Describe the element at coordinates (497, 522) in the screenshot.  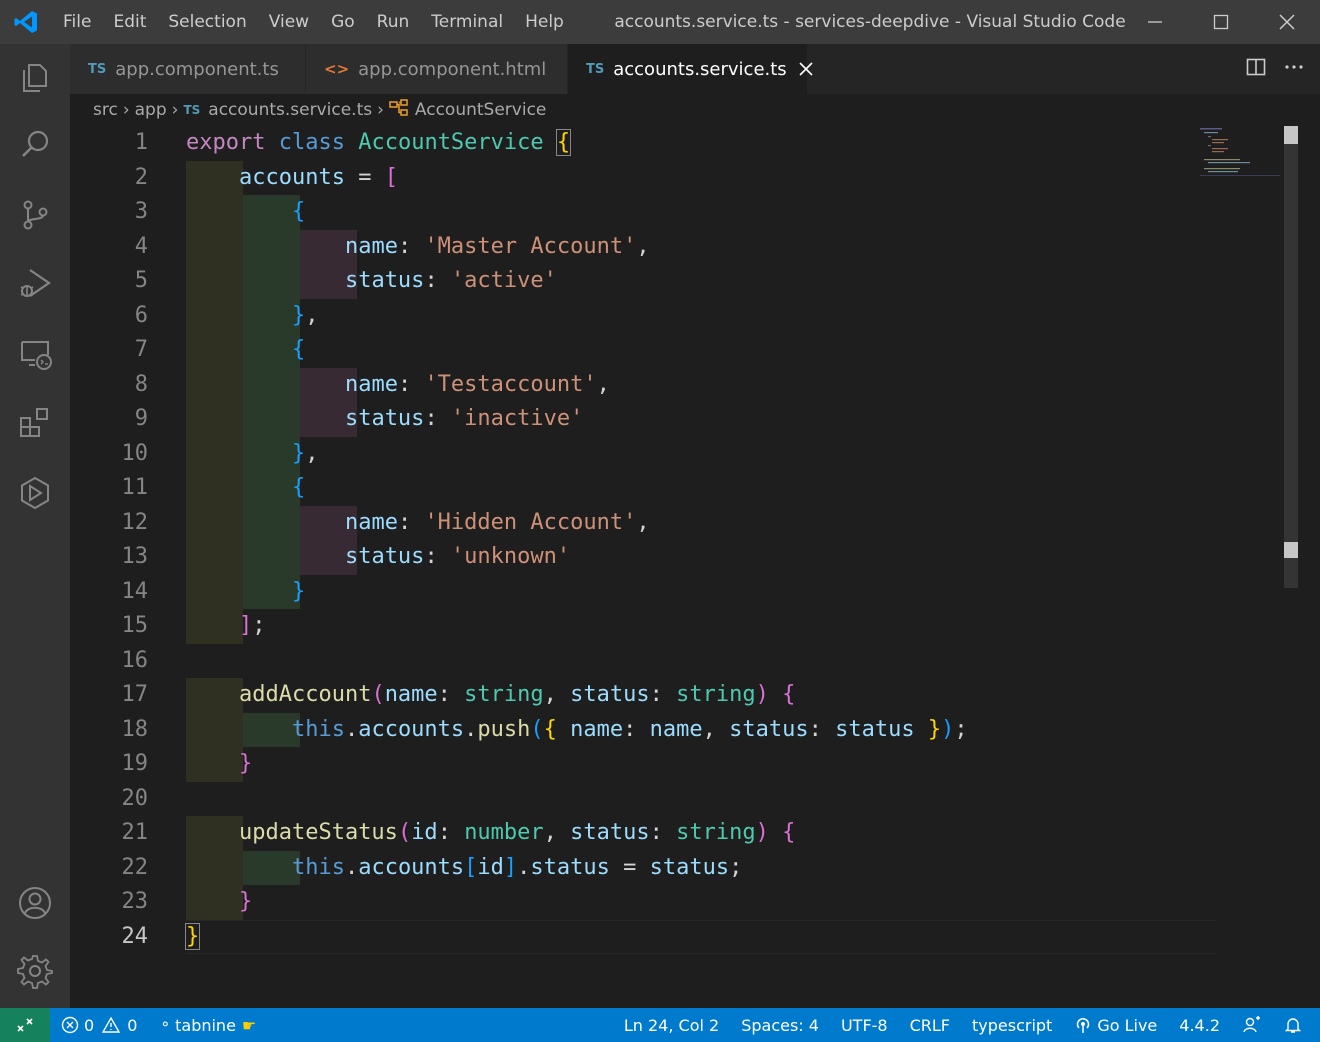
I see `code-line: name: 'Hidden Account',` at that location.